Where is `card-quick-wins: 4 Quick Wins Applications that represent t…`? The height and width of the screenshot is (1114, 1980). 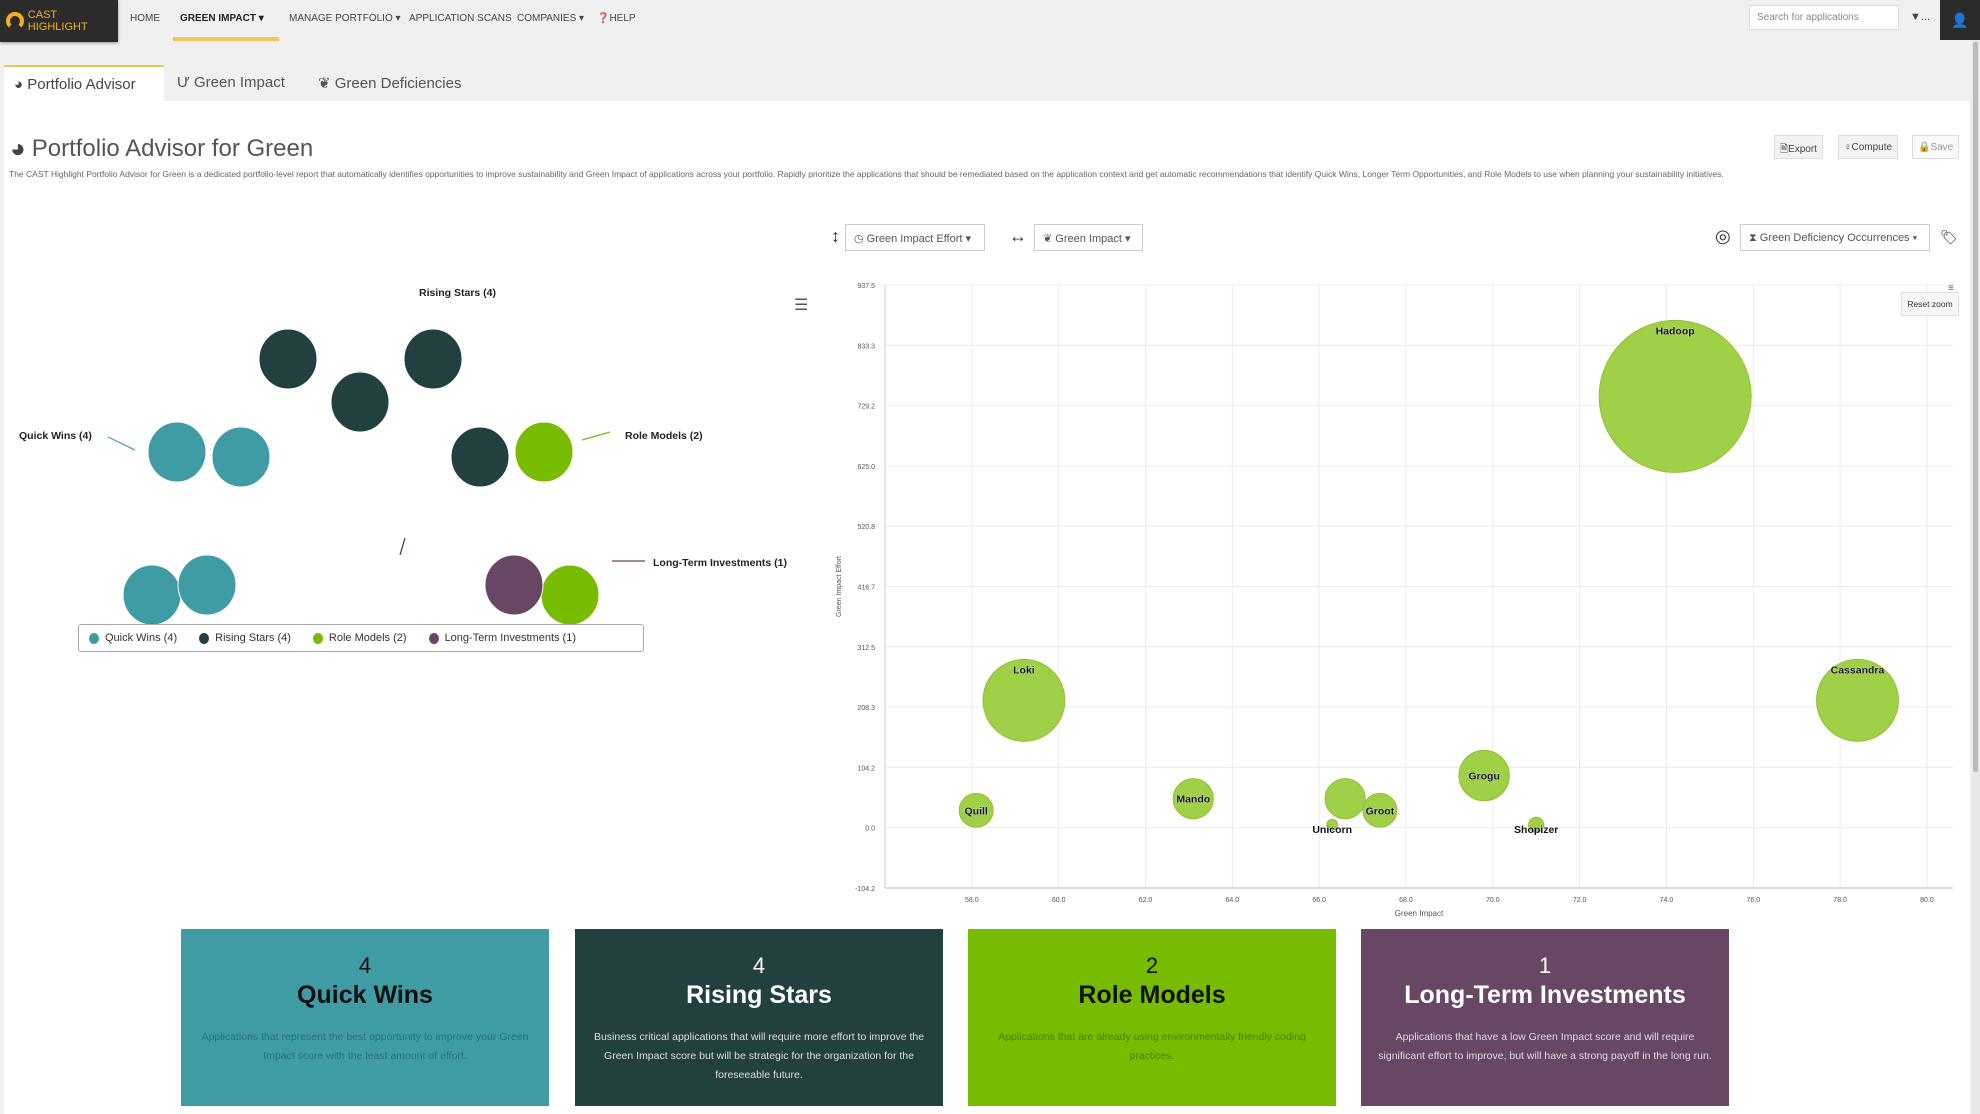
card-quick-wins: 4 Quick Wins Applications that represent t… is located at coordinates (365, 1017).